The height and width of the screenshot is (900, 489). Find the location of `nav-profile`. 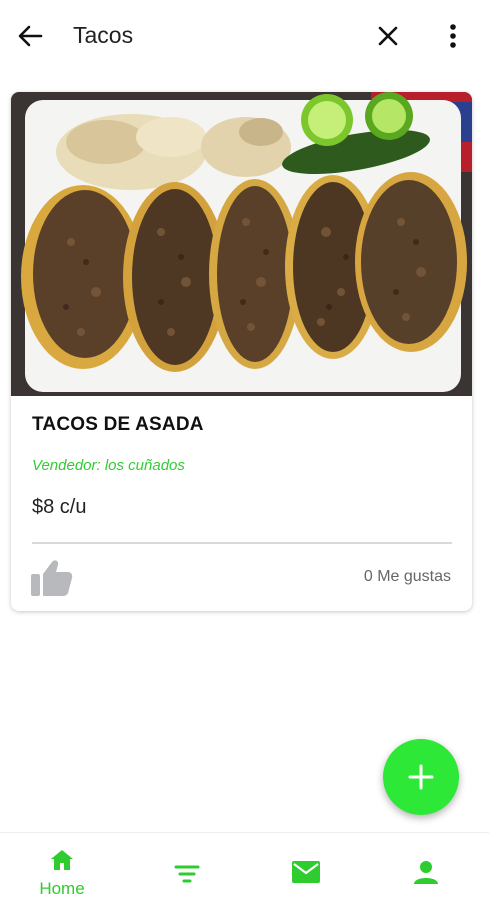

nav-profile is located at coordinates (426, 866).